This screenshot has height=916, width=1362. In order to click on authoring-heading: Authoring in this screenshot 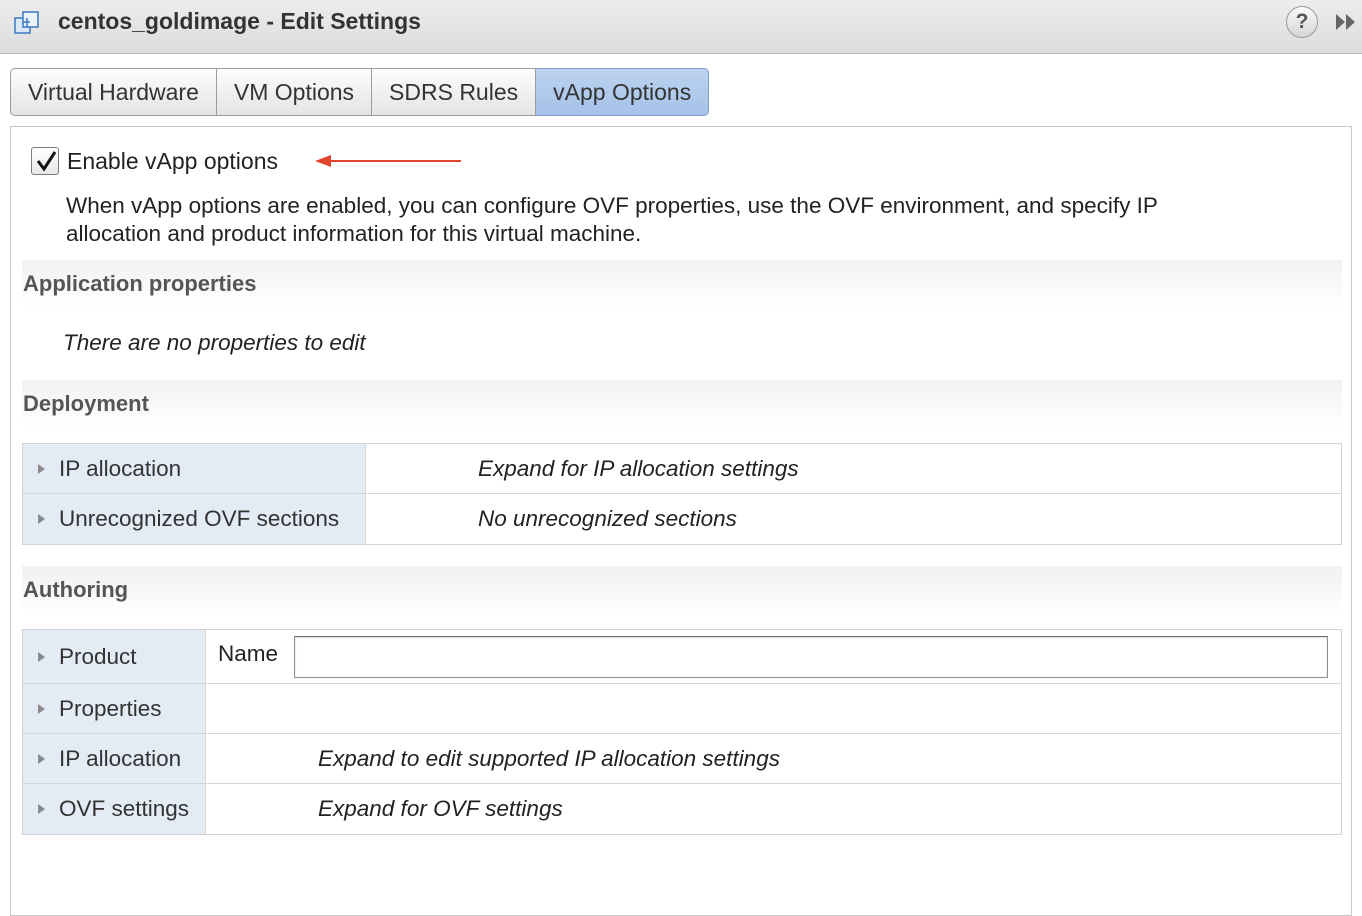, I will do `click(682, 590)`.